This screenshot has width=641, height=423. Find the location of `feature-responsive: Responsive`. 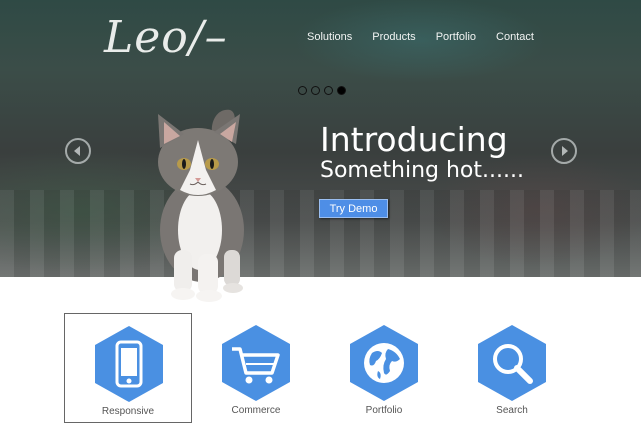

feature-responsive: Responsive is located at coordinates (128, 368).